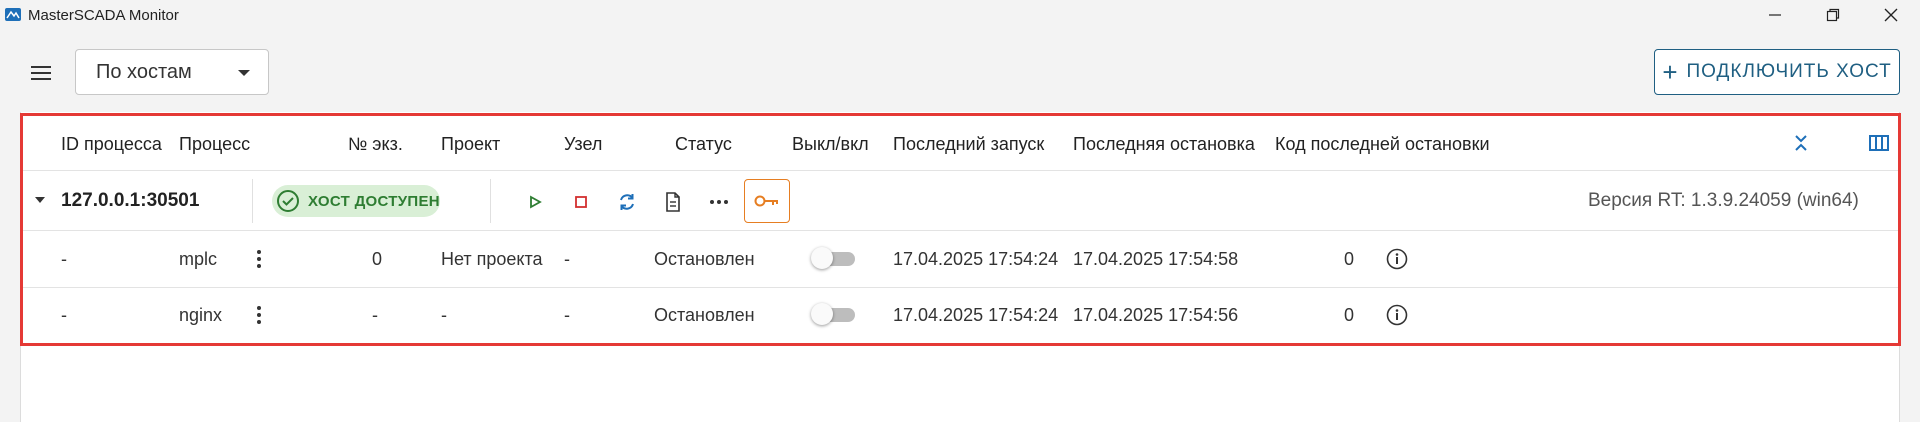 The height and width of the screenshot is (422, 1920). I want to click on host-status-text: ХОСТ ДОСТУПЕН, so click(374, 201).